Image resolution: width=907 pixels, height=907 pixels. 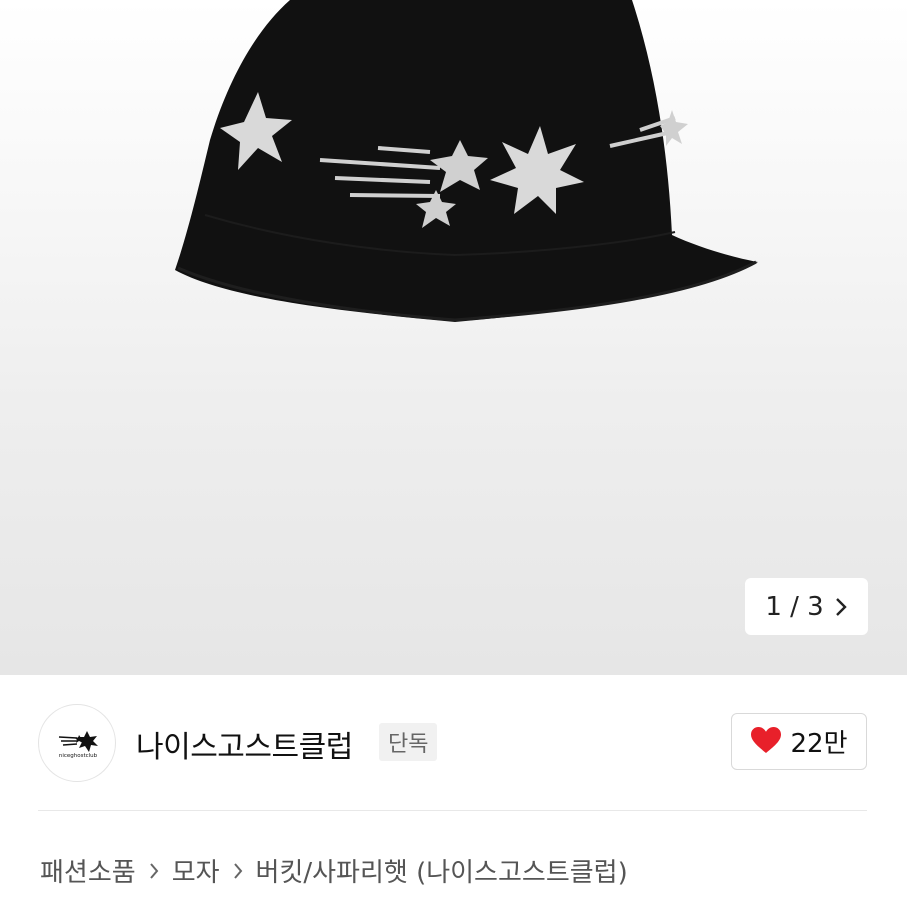 I want to click on brand-logo: niceghostclub, so click(x=77, y=743).